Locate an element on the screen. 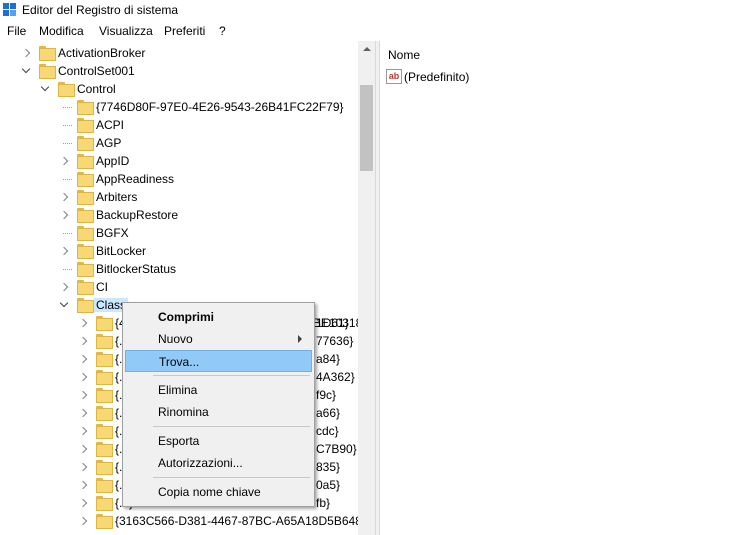 Image resolution: width=749 pixels, height=535 pixels. tree-node-label-suffix: fb} is located at coordinates (323, 503).